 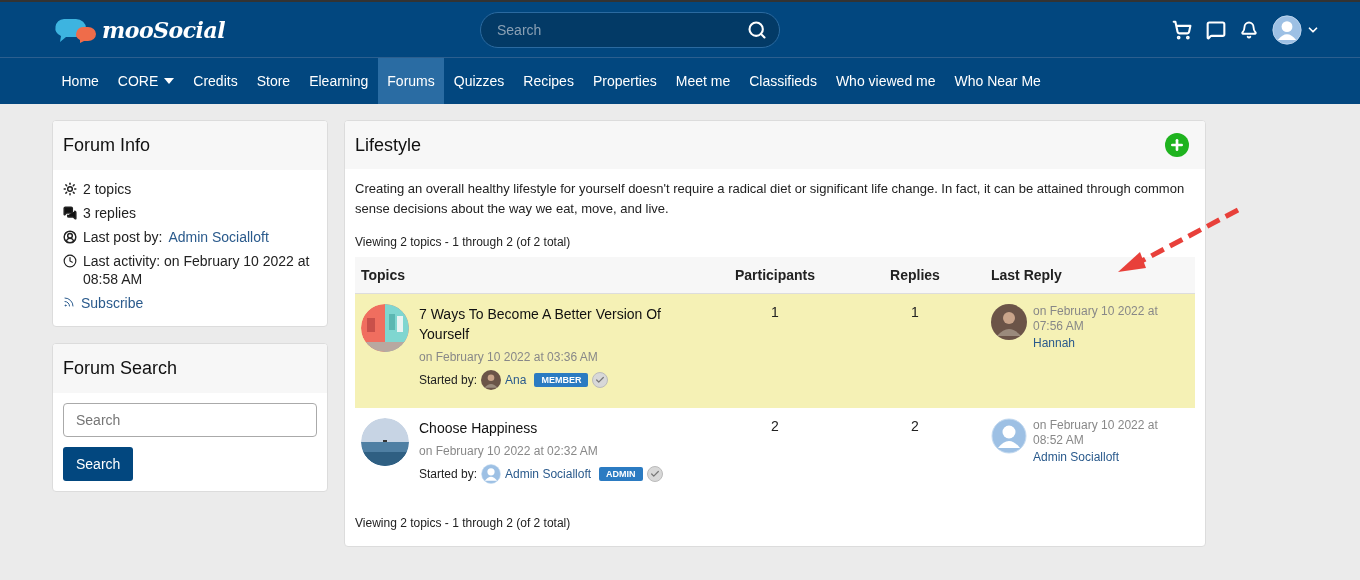 What do you see at coordinates (109, 213) in the screenshot?
I see `info-text: 3 replies` at bounding box center [109, 213].